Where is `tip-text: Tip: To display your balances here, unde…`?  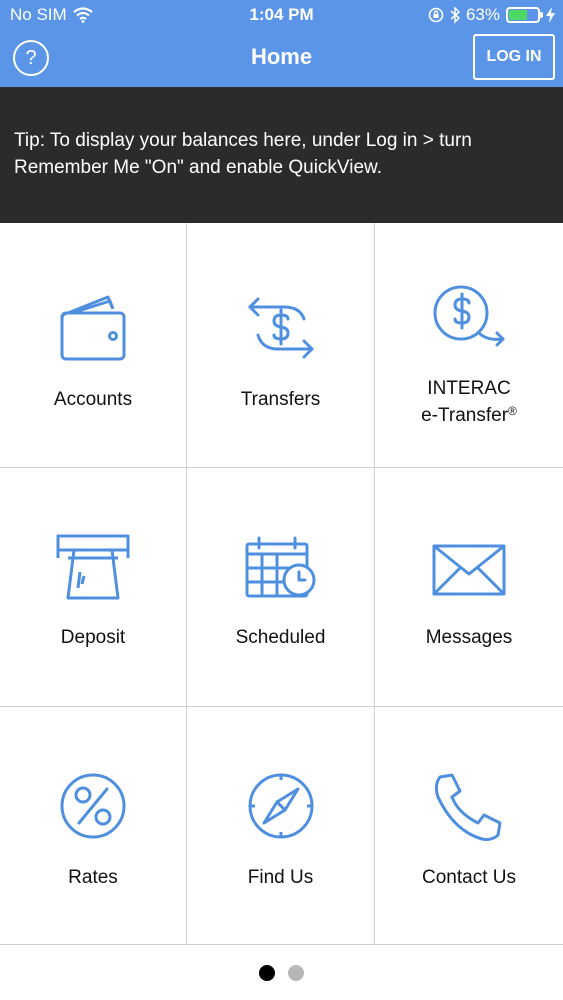 tip-text: Tip: To display your balances here, unde… is located at coordinates (243, 154).